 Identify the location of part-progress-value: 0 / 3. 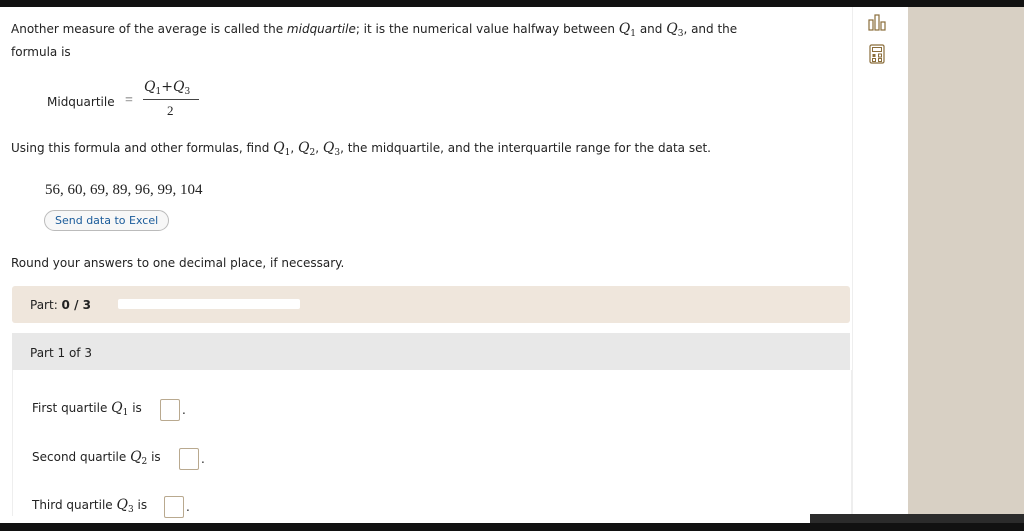
(76, 305).